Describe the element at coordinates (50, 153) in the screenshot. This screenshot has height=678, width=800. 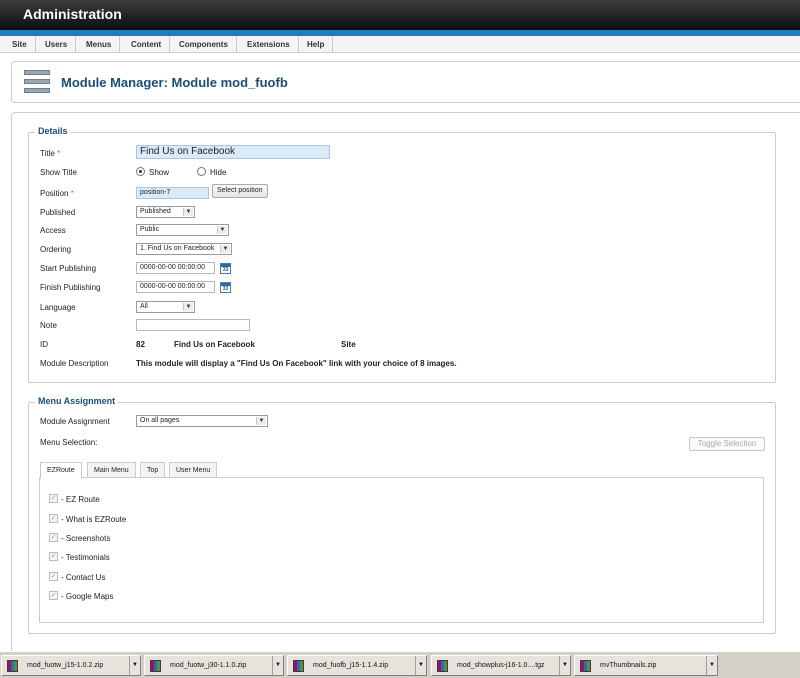
I see `title-label: Title *` at that location.